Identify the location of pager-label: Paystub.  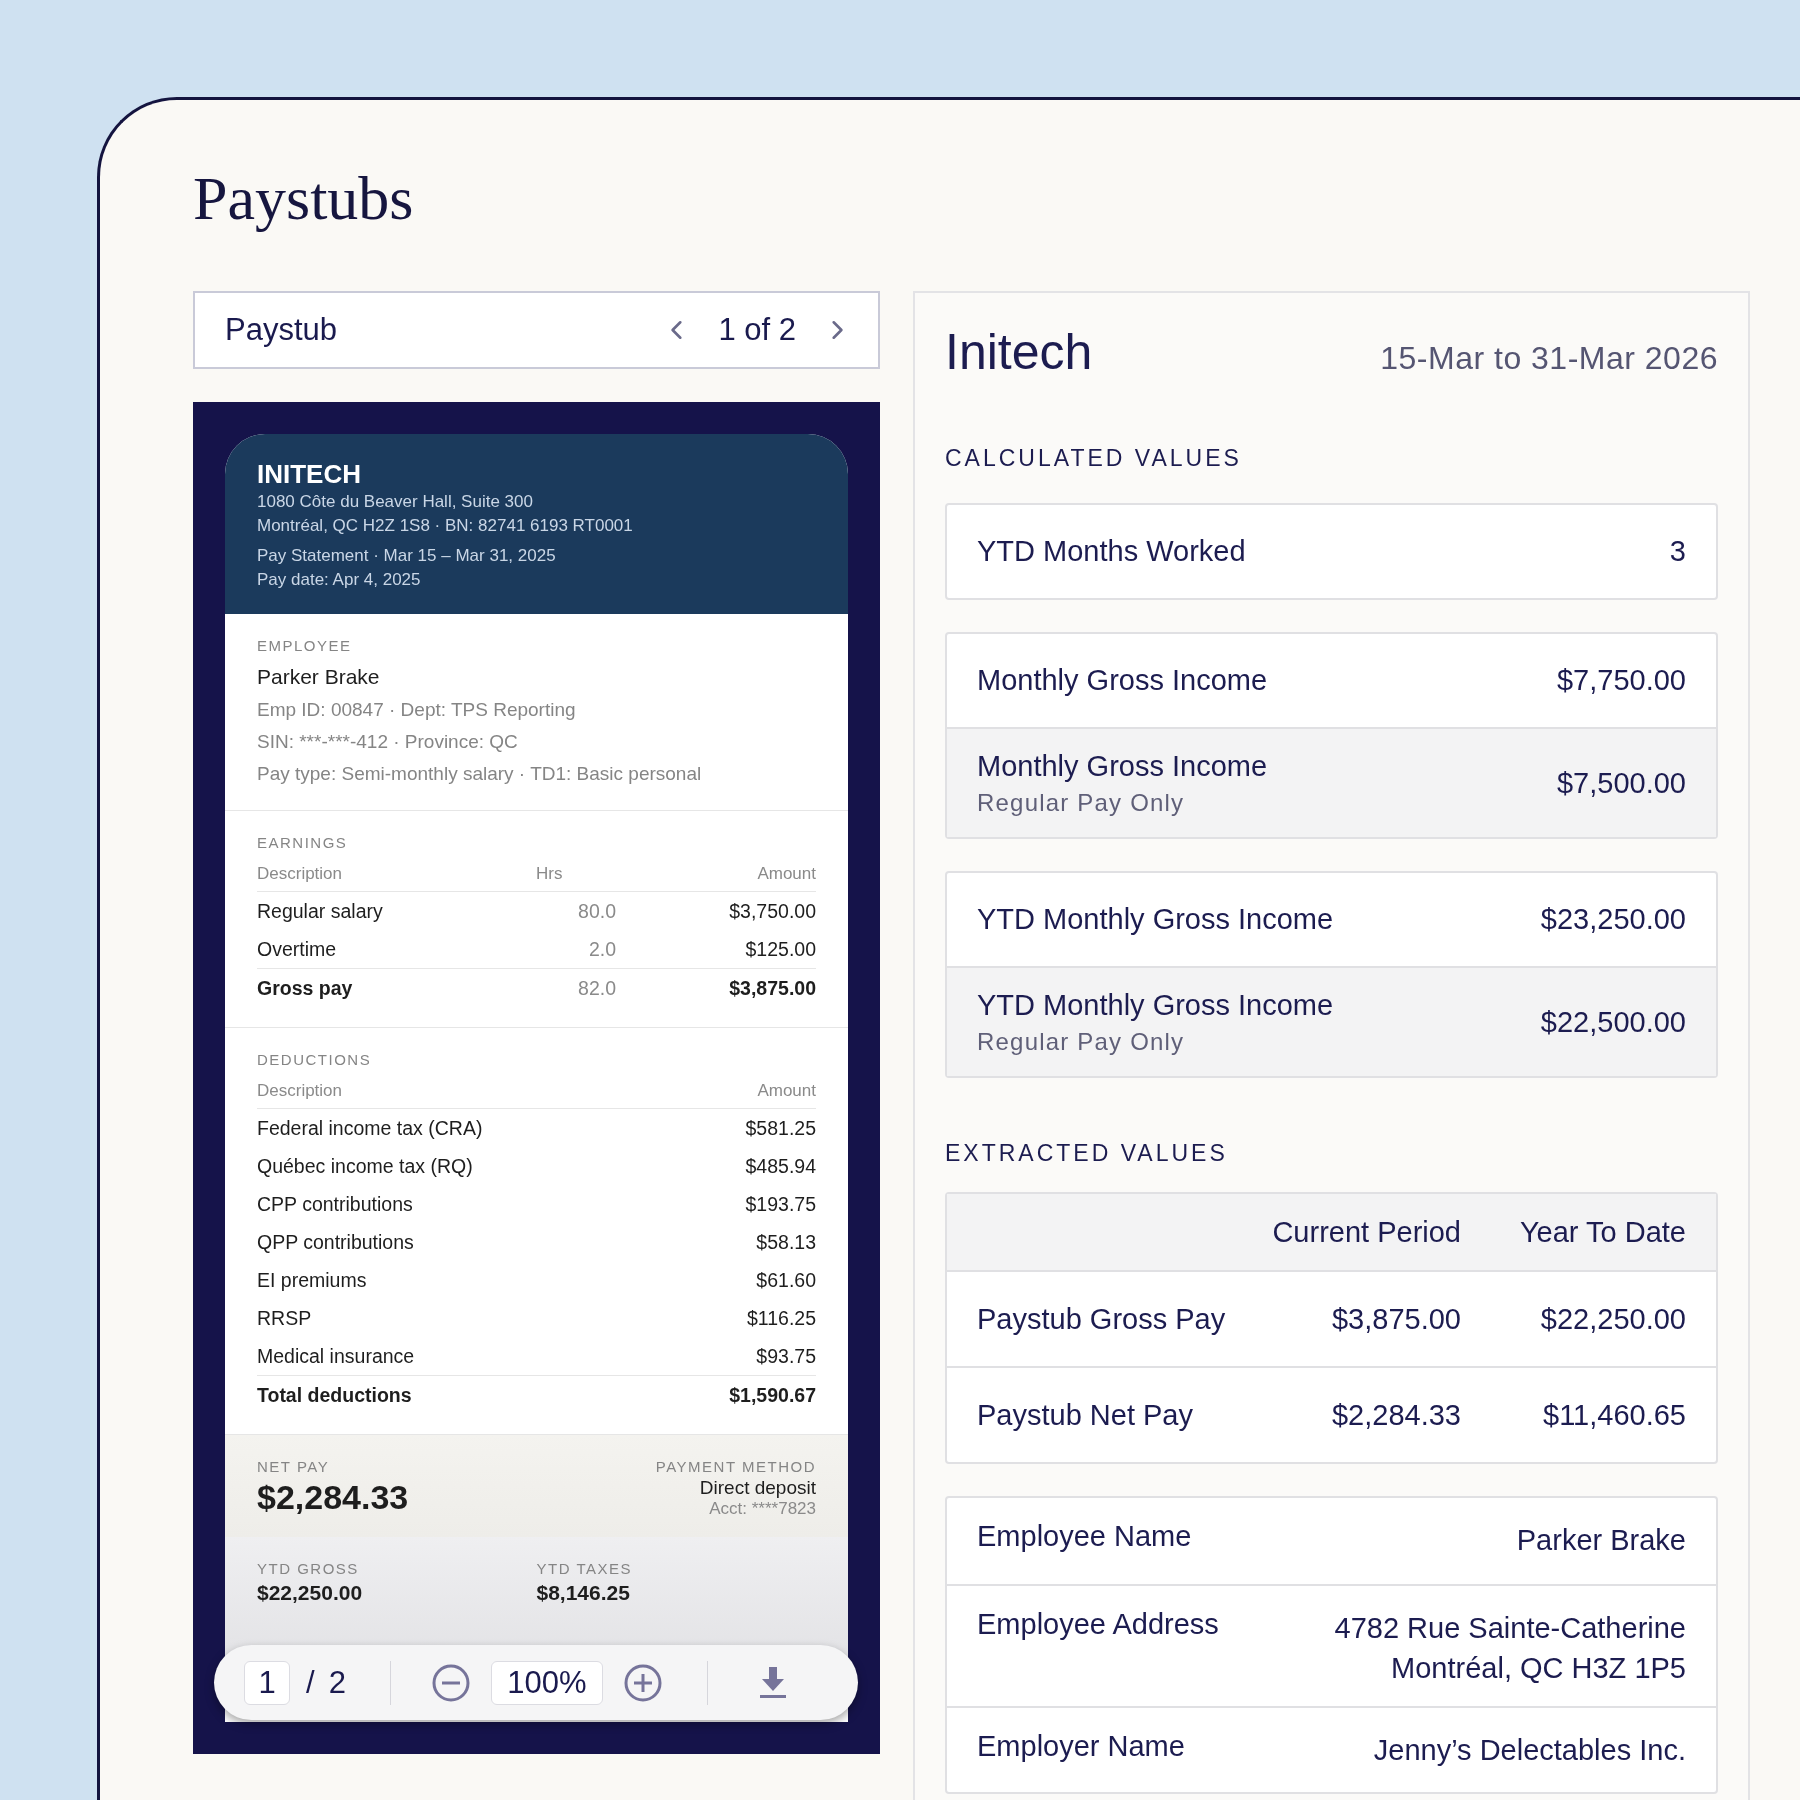
(281, 330).